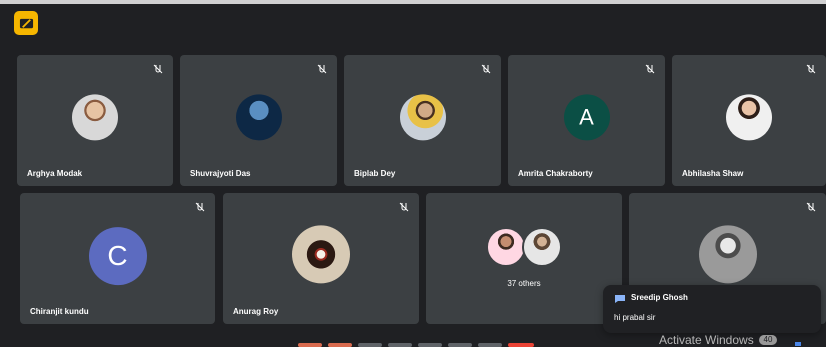 The height and width of the screenshot is (347, 826). What do you see at coordinates (798, 344) in the screenshot?
I see `scroll-indicator` at bounding box center [798, 344].